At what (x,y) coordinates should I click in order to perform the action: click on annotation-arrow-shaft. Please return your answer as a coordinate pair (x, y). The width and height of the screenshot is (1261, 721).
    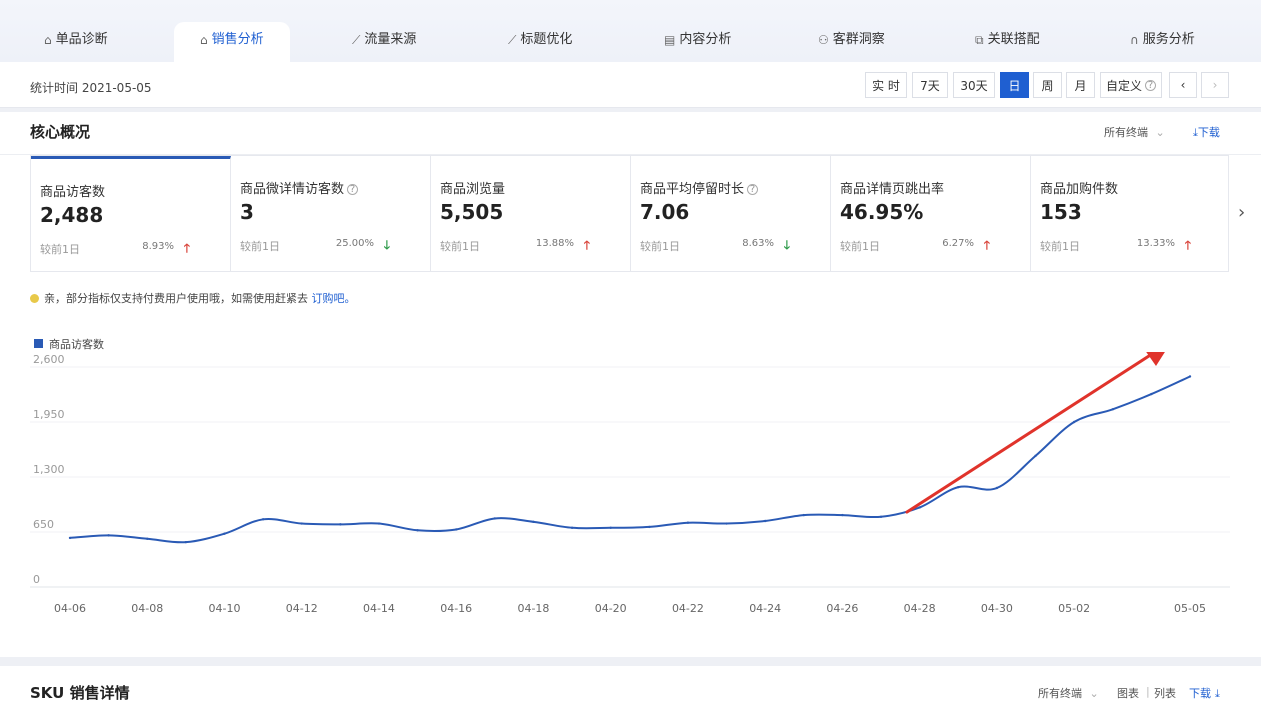
    Looking at the image, I should click on (1029, 433).